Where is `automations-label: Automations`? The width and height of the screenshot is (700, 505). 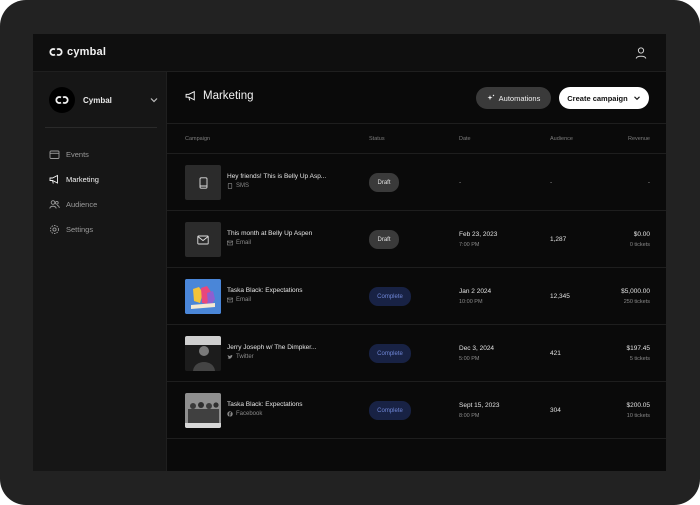 automations-label: Automations is located at coordinates (519, 98).